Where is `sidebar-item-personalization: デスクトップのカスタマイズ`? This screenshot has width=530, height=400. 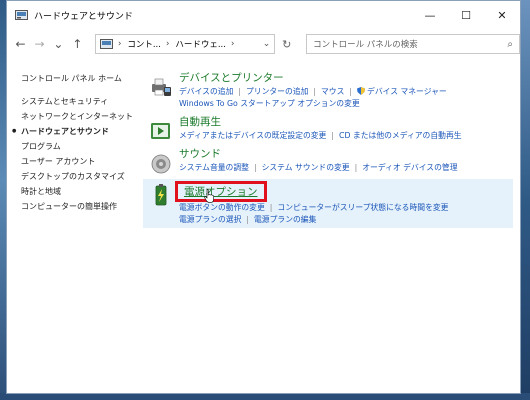 sidebar-item-personalization: デスクトップのカスタマイズ is located at coordinates (81, 176).